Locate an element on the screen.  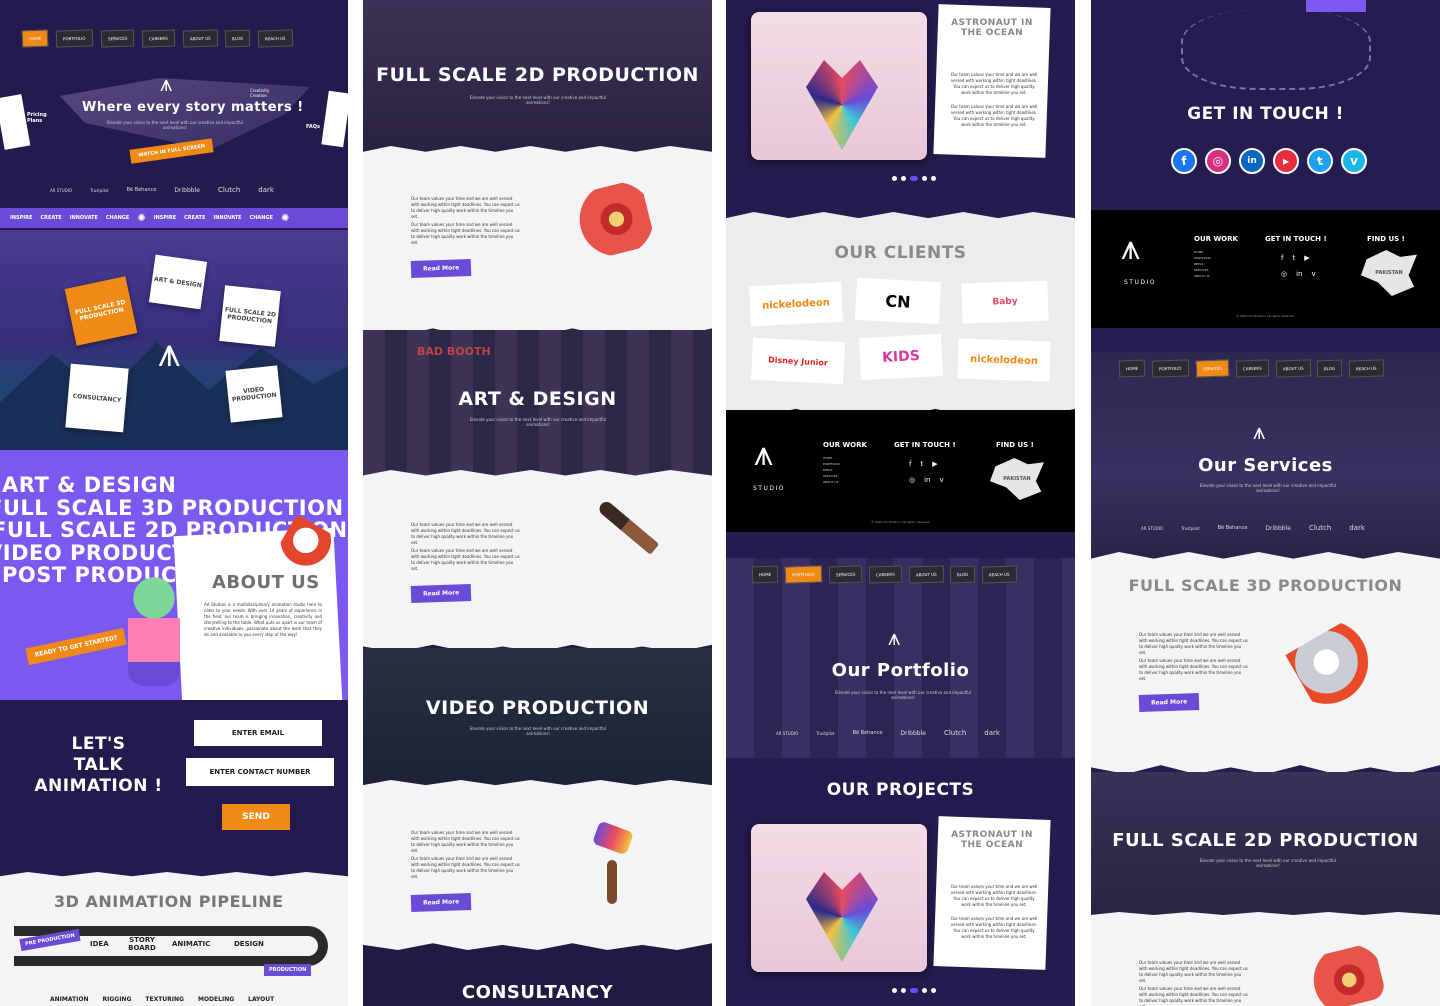
section-title-video: VIDEO PRODUCTION is located at coordinates (537, 708).